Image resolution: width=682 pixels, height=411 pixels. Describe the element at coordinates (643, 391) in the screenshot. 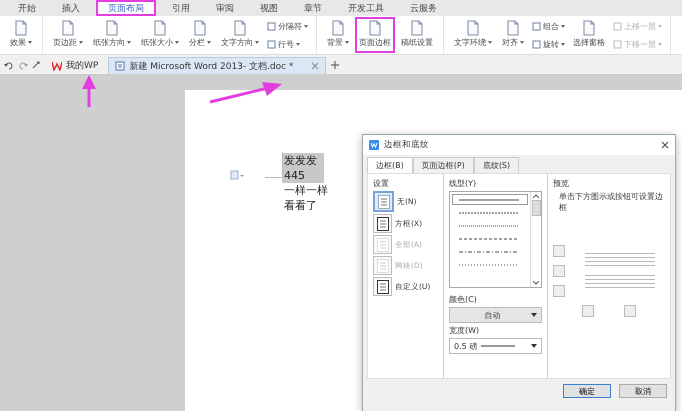

I see `dialog-button: 取消` at that location.